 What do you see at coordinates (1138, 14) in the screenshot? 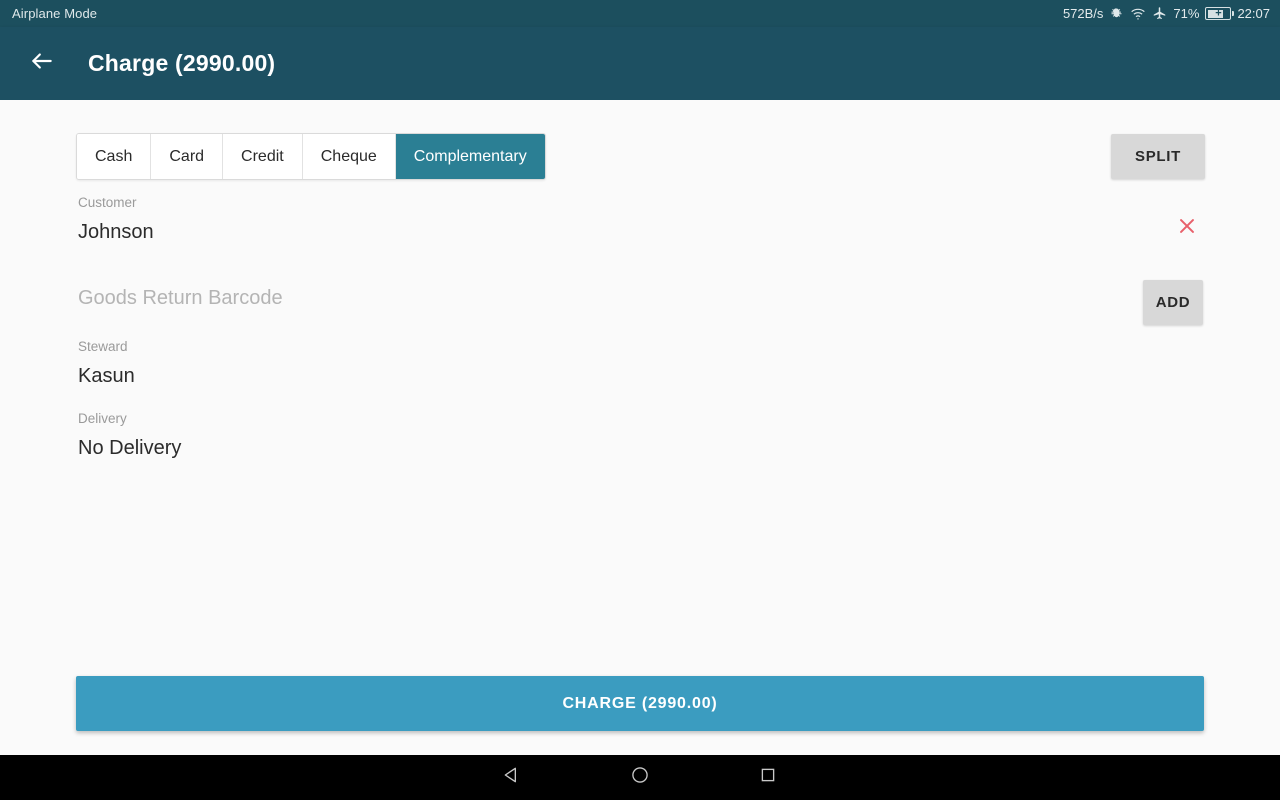
I see `wifi-icon` at bounding box center [1138, 14].